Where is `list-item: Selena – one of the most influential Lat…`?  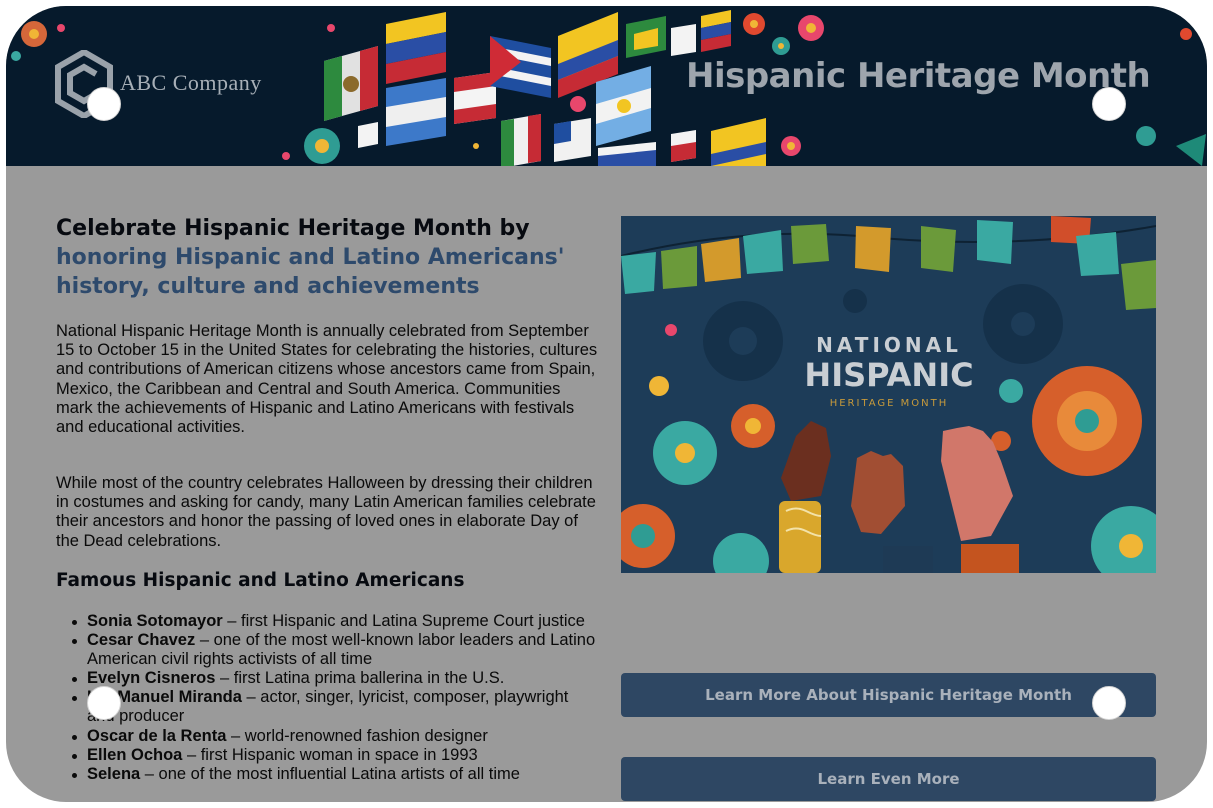 list-item: Selena – one of the most influential Lat… is located at coordinates (326, 774).